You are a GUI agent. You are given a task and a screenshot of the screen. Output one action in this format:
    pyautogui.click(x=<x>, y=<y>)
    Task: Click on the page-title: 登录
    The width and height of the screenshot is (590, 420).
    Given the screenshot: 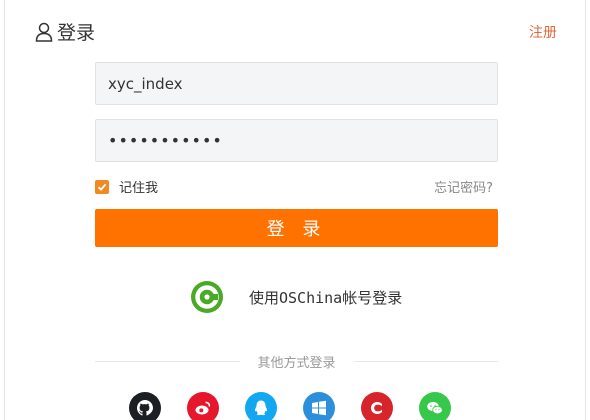 What is the action you would take?
    pyautogui.click(x=76, y=33)
    